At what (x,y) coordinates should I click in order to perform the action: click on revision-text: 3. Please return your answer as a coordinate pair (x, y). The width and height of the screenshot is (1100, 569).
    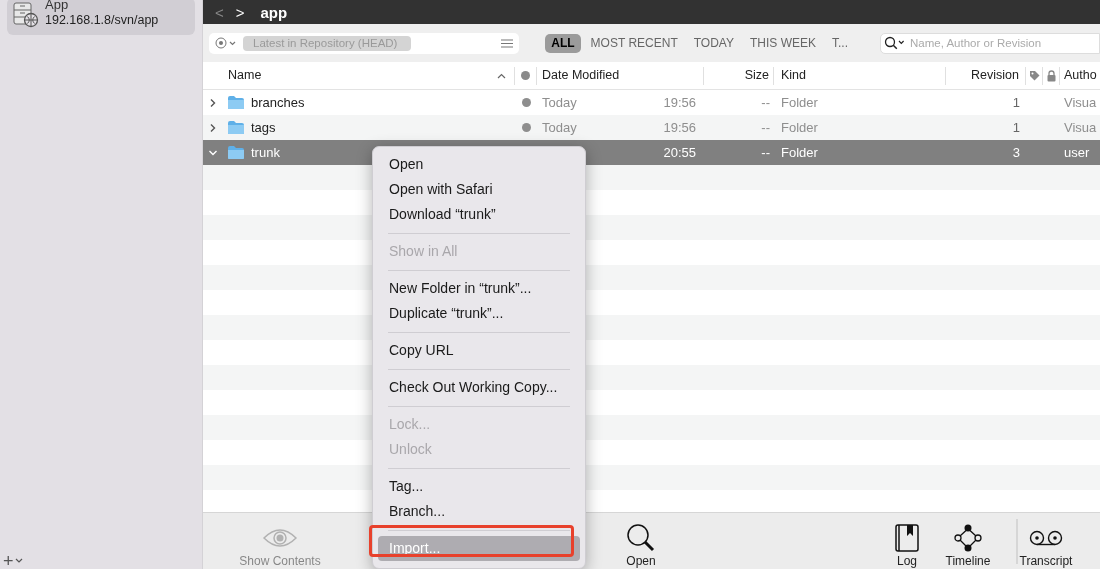
    Looking at the image, I should click on (1016, 152).